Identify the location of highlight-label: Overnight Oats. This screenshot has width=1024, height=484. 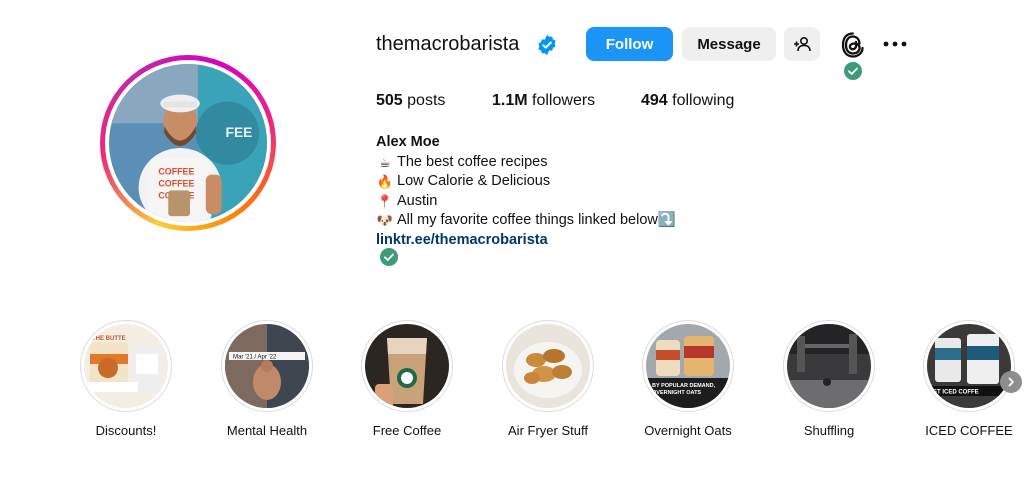
(688, 430).